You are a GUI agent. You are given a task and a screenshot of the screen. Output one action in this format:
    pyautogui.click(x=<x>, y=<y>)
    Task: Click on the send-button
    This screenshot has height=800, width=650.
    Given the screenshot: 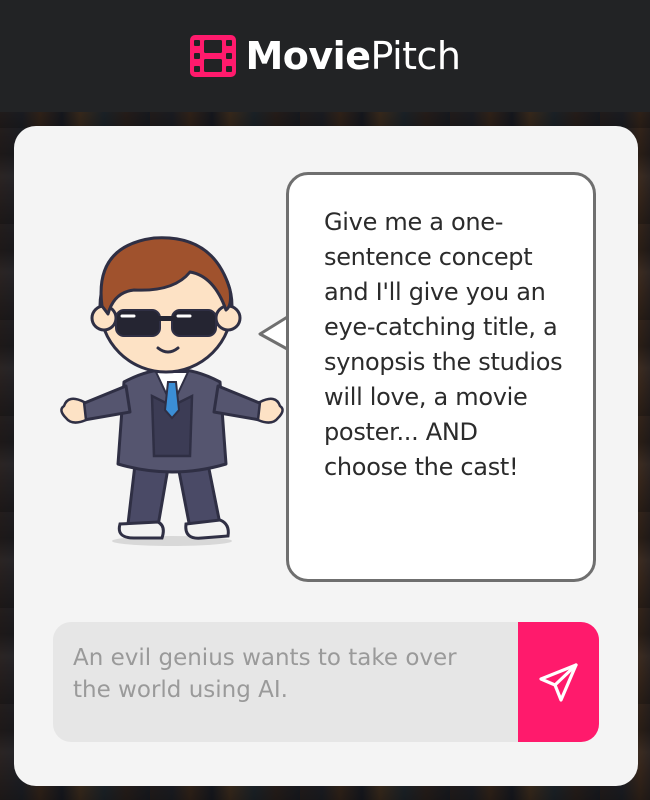 What is the action you would take?
    pyautogui.click(x=558, y=682)
    